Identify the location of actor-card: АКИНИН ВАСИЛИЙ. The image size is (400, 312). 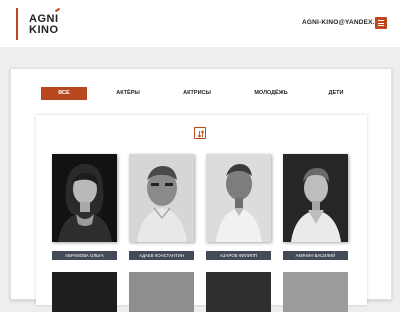
(315, 207).